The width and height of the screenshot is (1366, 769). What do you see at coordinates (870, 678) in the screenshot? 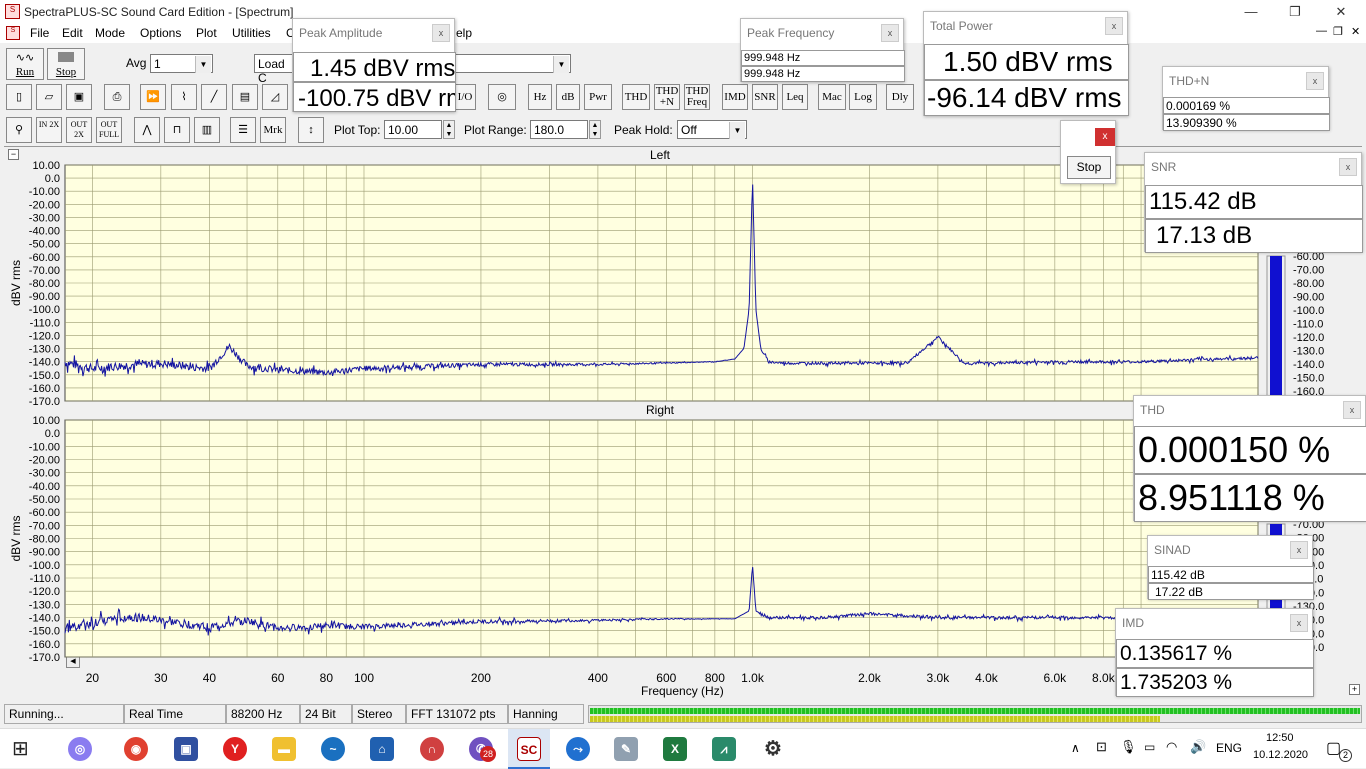
I see `x-tick-label: 2.0k` at bounding box center [870, 678].